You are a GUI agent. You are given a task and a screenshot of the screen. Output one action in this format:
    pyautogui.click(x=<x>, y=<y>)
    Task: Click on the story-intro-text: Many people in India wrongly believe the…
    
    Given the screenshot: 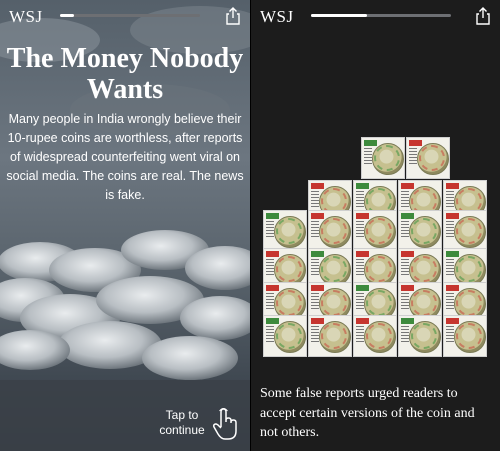 What is the action you would take?
    pyautogui.click(x=125, y=157)
    